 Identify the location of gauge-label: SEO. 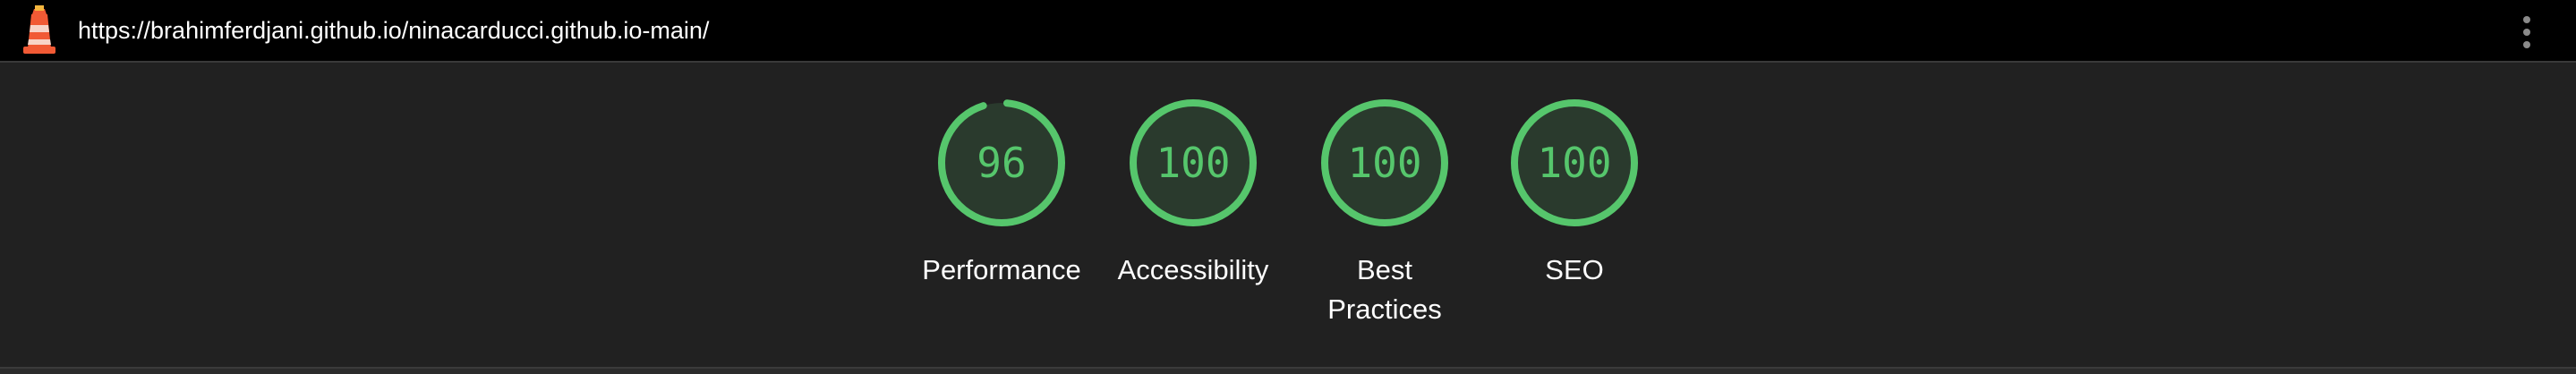
(1574, 269).